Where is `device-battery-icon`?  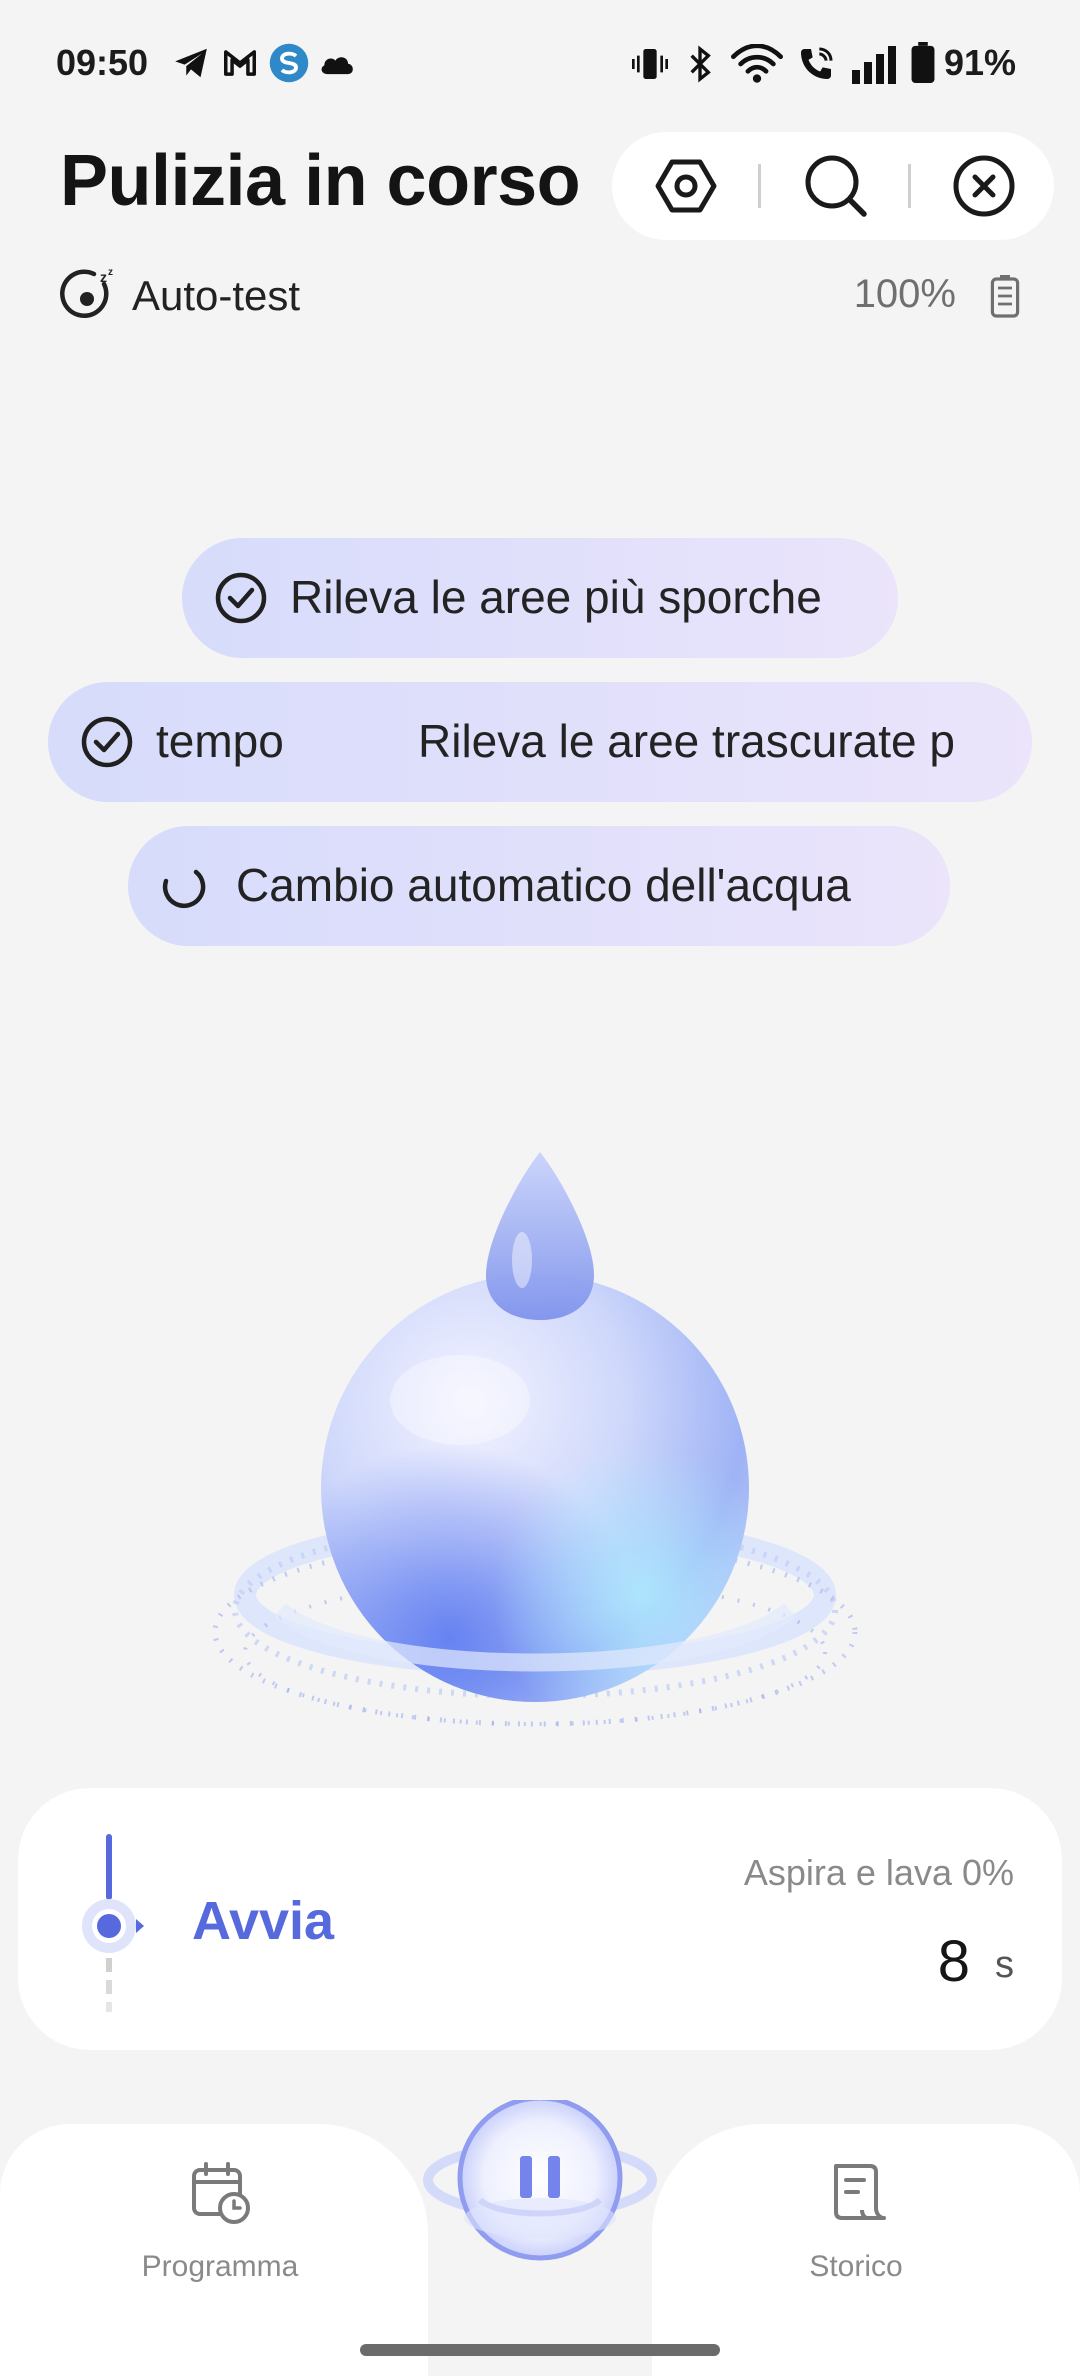
device-battery-icon is located at coordinates (1005, 296).